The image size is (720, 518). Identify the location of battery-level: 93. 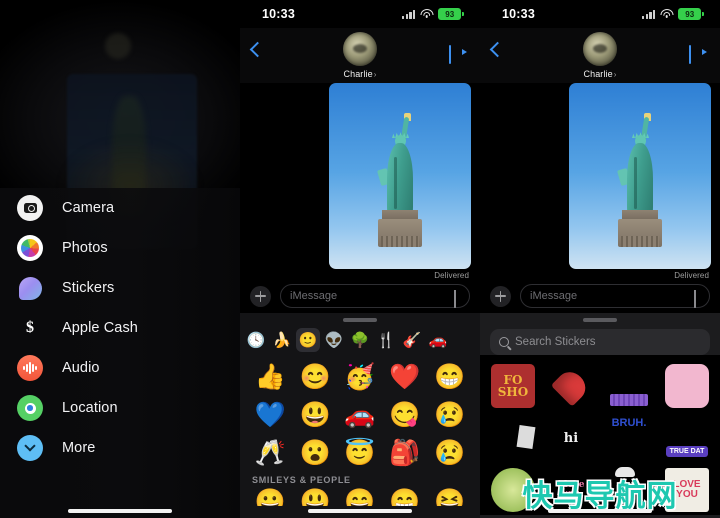
(690, 14).